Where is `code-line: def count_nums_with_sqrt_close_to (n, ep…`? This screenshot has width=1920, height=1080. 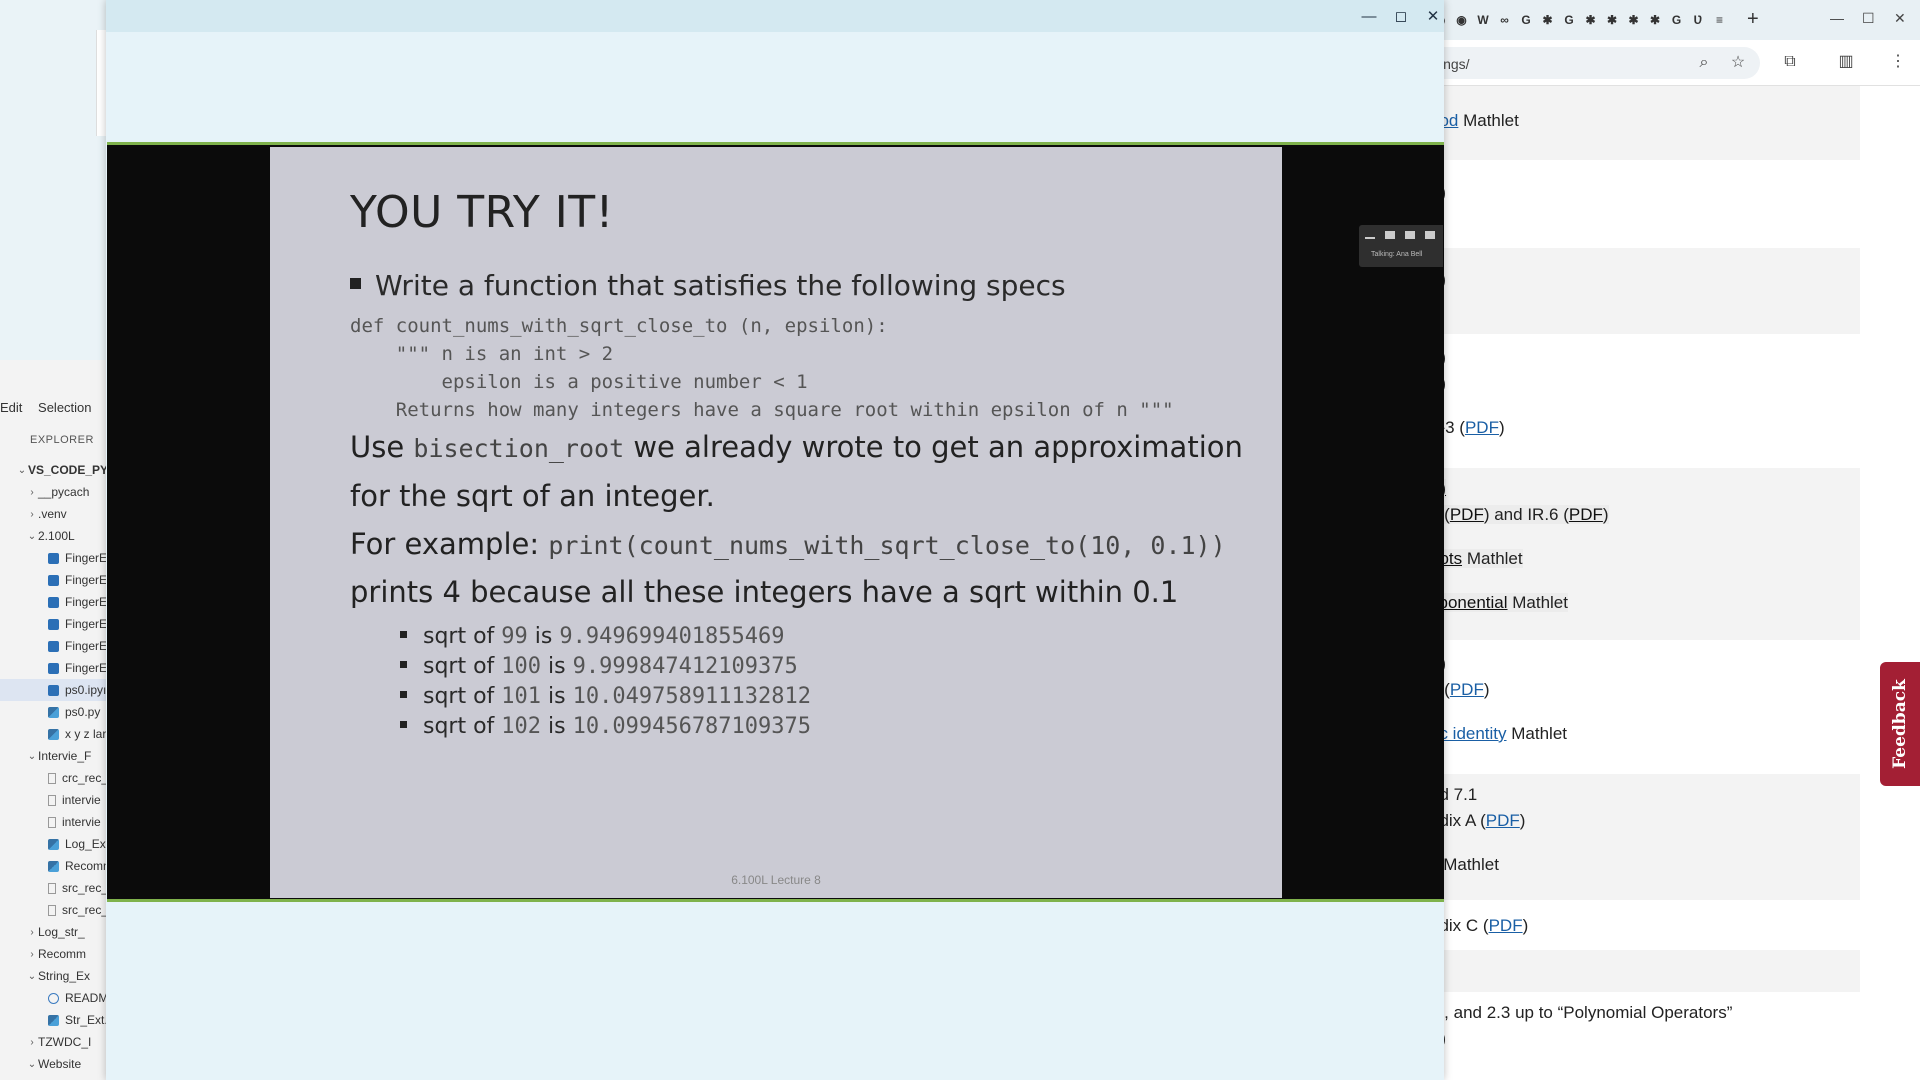
code-line: def count_nums_with_sqrt_close_to (n, ep… is located at coordinates (619, 326).